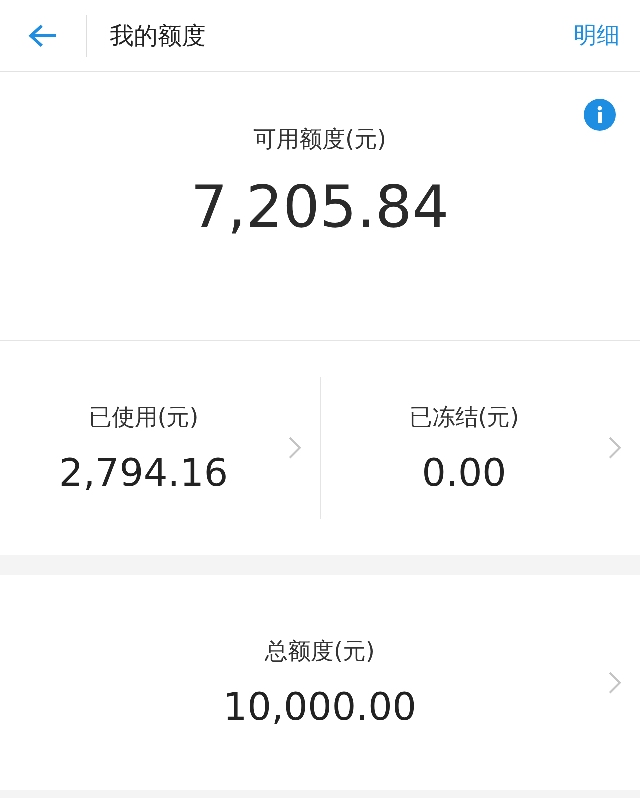 This screenshot has width=640, height=798. Describe the element at coordinates (464, 472) in the screenshot. I see `stat-amount: 0.00` at that location.